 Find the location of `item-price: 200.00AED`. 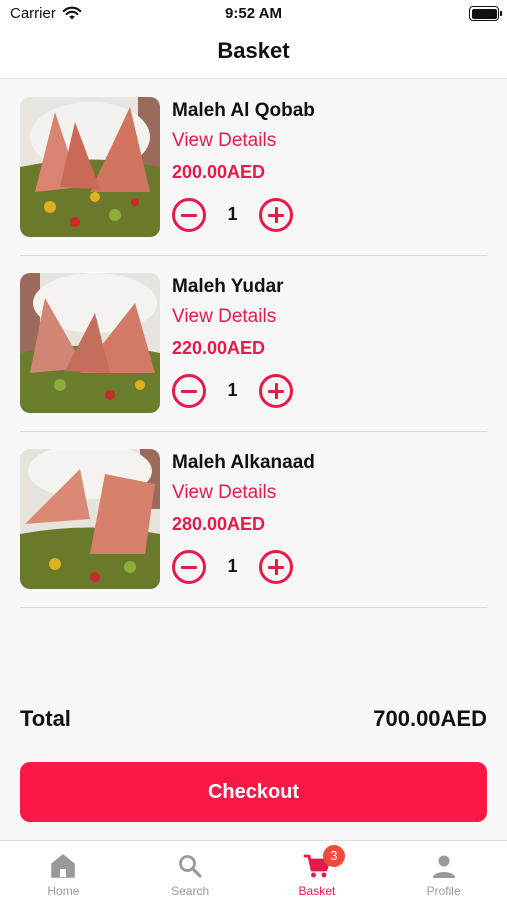

item-price: 200.00AED is located at coordinates (219, 172).